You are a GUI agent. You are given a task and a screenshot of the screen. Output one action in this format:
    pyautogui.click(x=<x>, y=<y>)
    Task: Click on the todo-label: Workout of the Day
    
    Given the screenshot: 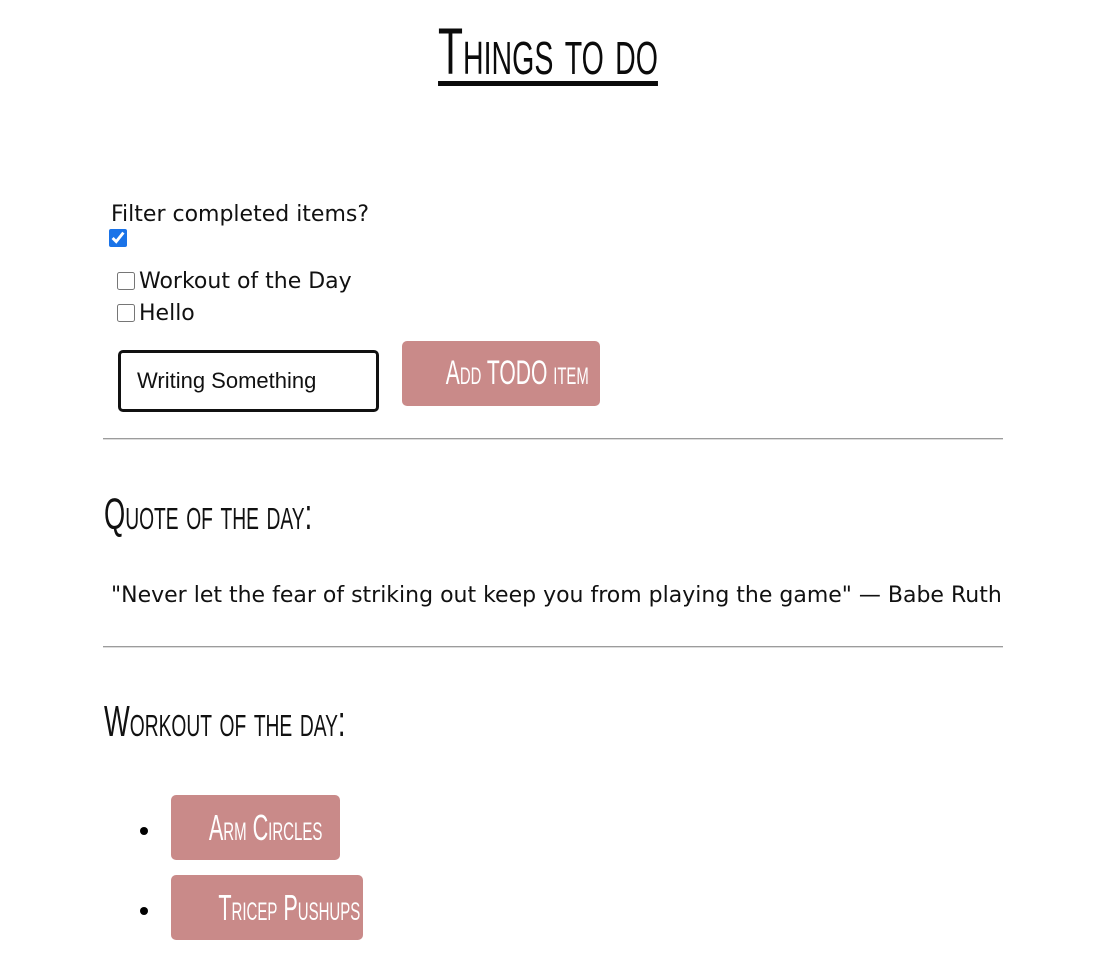 What is the action you would take?
    pyautogui.click(x=245, y=281)
    